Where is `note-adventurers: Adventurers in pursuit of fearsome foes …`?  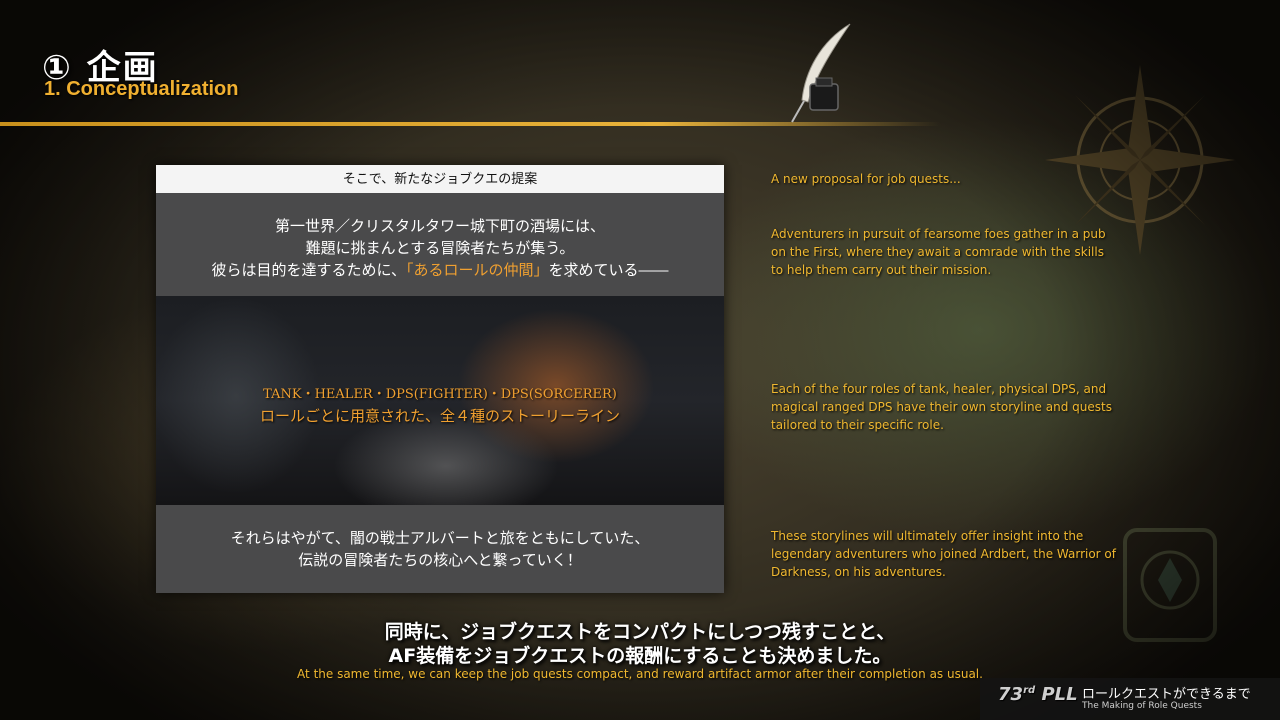 note-adventurers: Adventurers in pursuit of fearsome foes … is located at coordinates (938, 252).